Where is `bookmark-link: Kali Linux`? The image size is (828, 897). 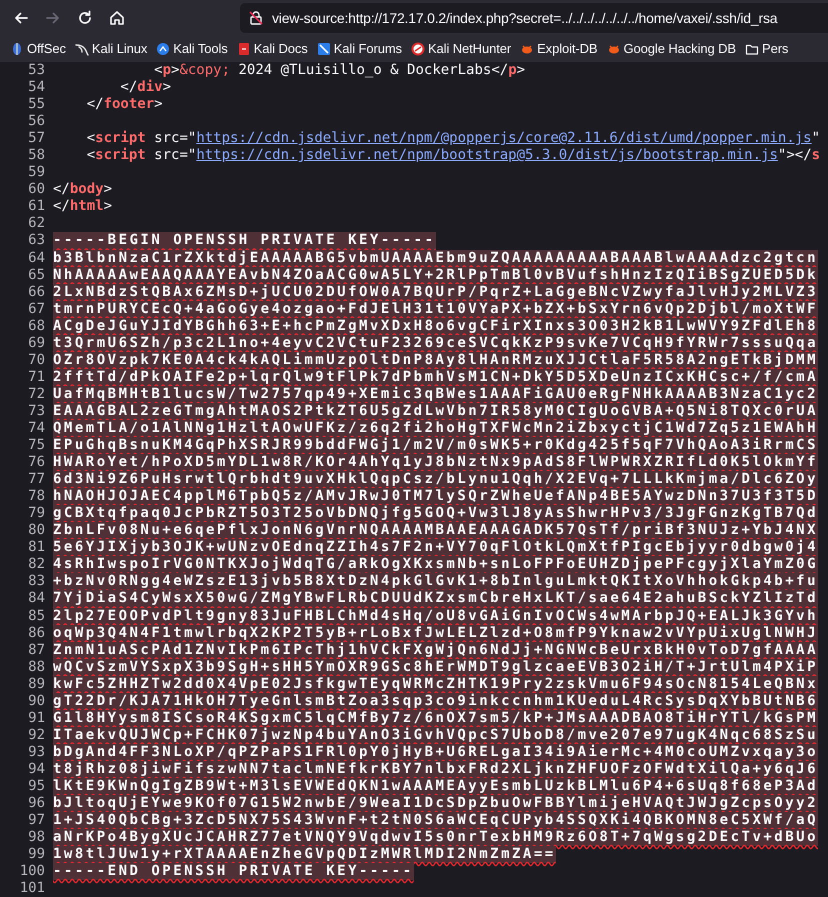 bookmark-link: Kali Linux is located at coordinates (111, 49).